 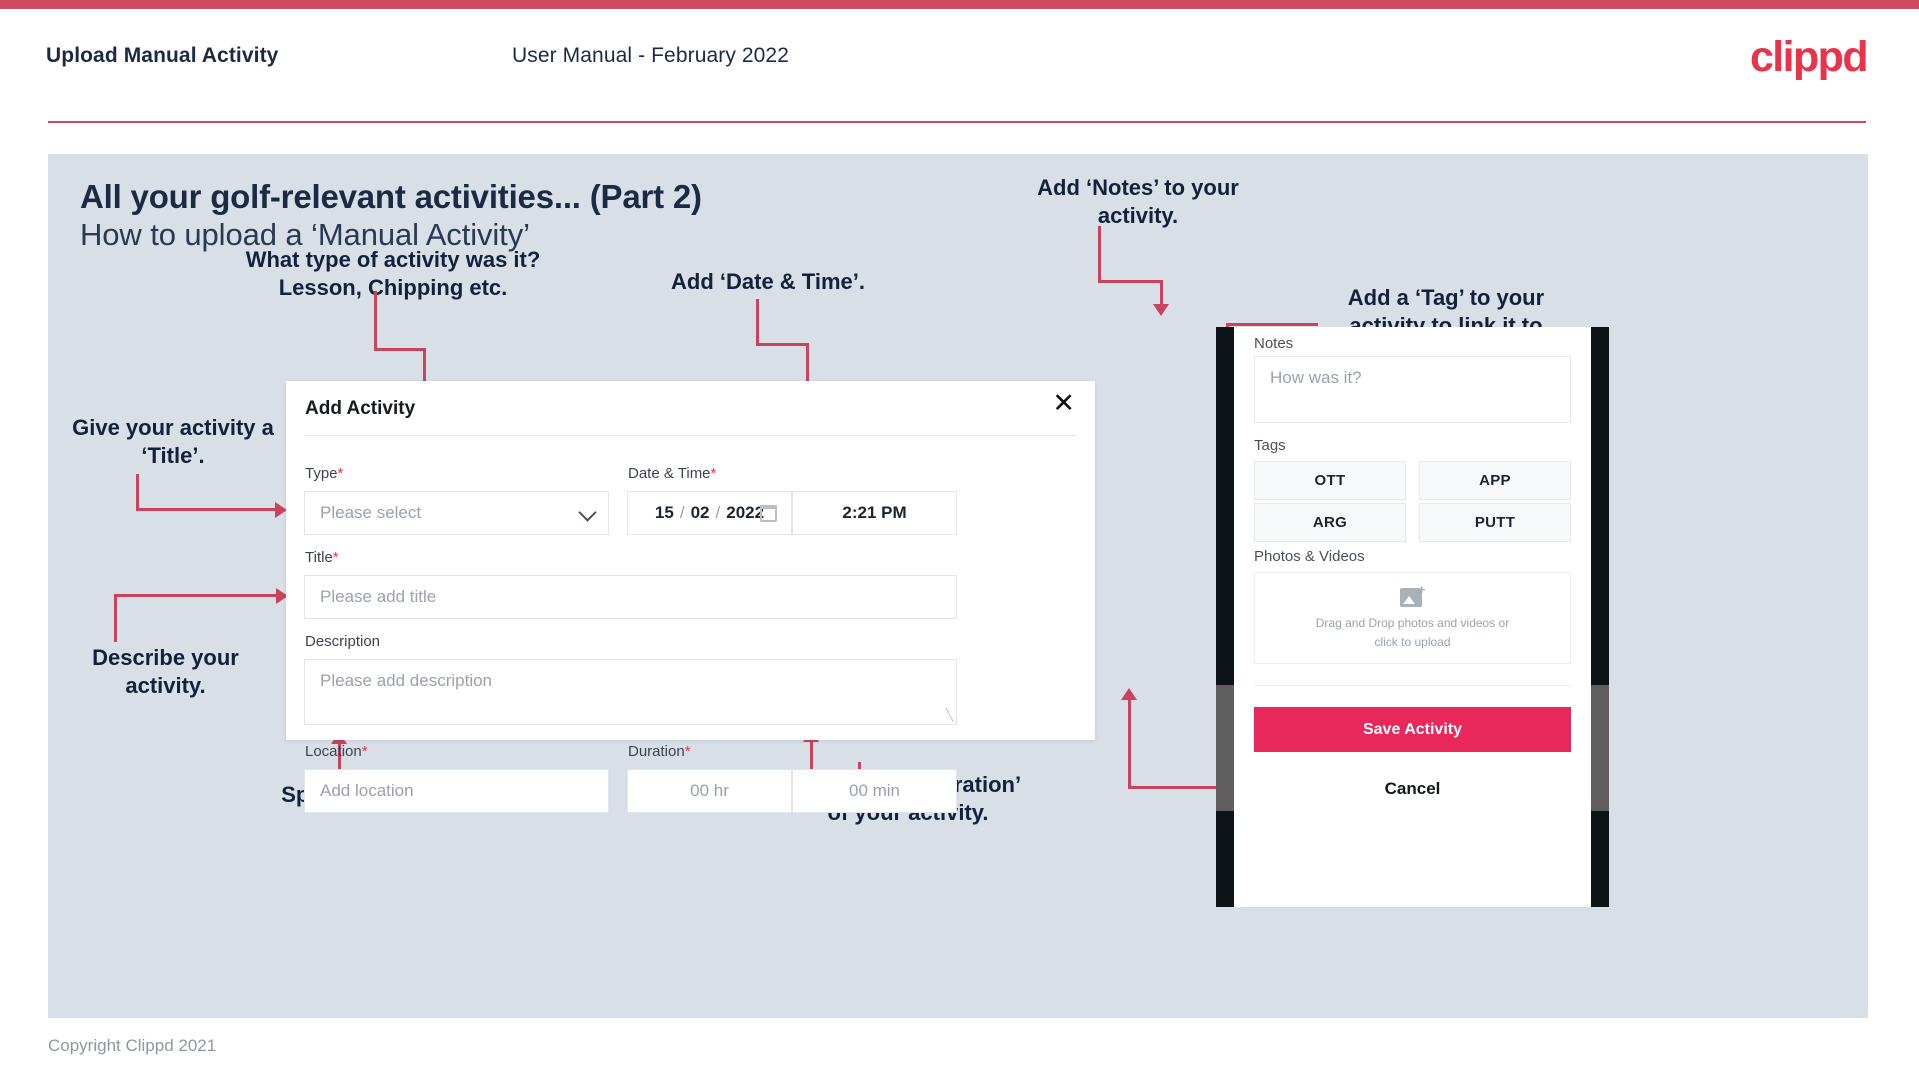 What do you see at coordinates (811, 757) in the screenshot?
I see `callout-dur-line-v2` at bounding box center [811, 757].